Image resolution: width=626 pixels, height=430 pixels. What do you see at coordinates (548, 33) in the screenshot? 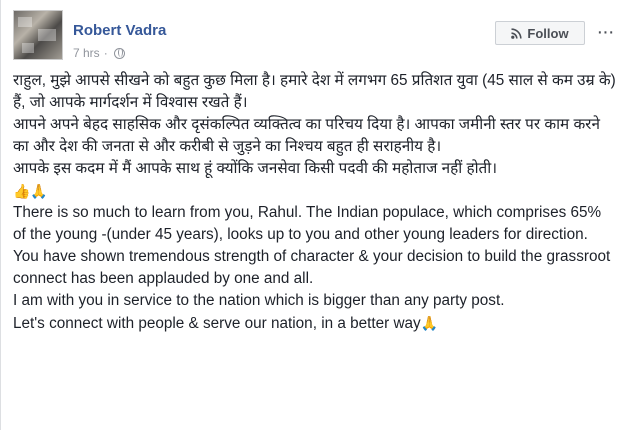
I see `follow-label: Follow` at bounding box center [548, 33].